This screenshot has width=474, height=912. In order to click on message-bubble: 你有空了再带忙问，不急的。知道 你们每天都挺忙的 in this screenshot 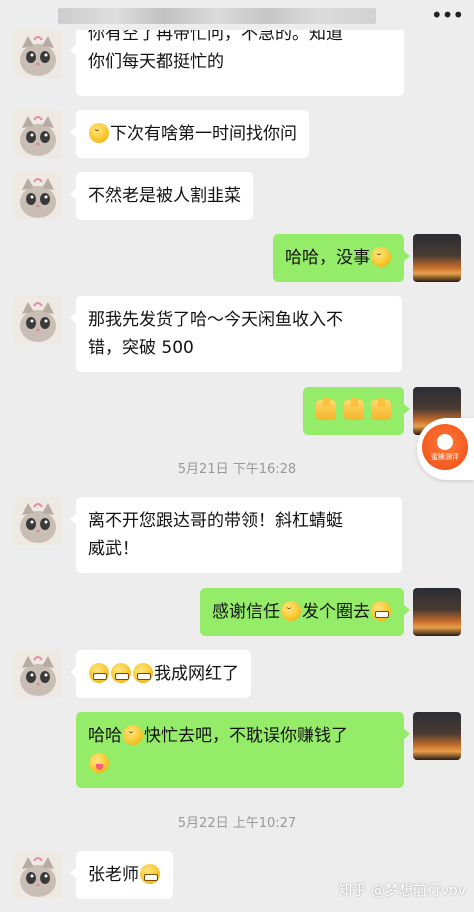, I will do `click(237, 60)`.